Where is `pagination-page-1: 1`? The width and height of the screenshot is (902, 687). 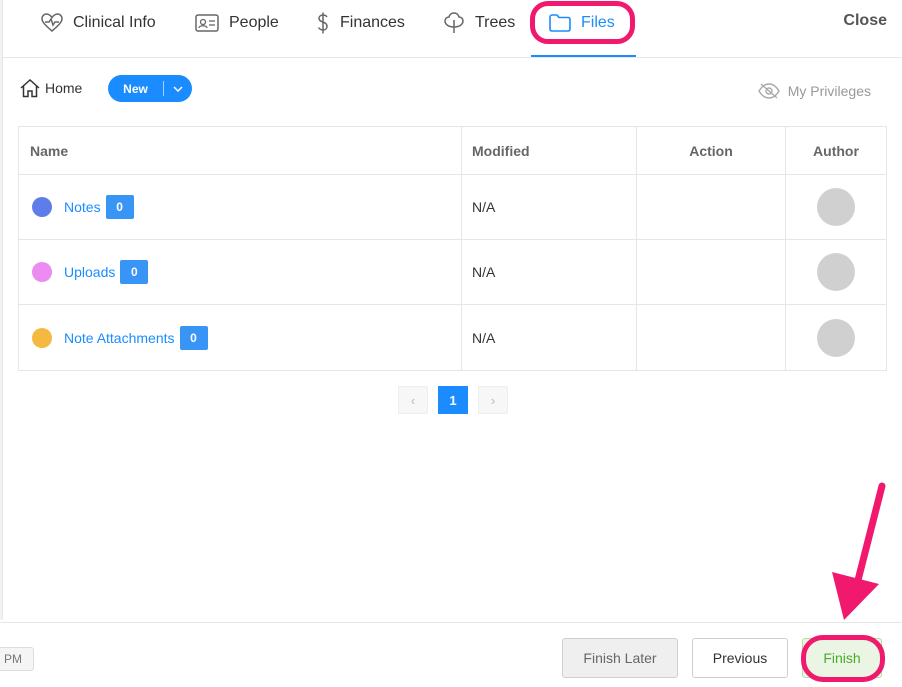 pagination-page-1: 1 is located at coordinates (453, 400).